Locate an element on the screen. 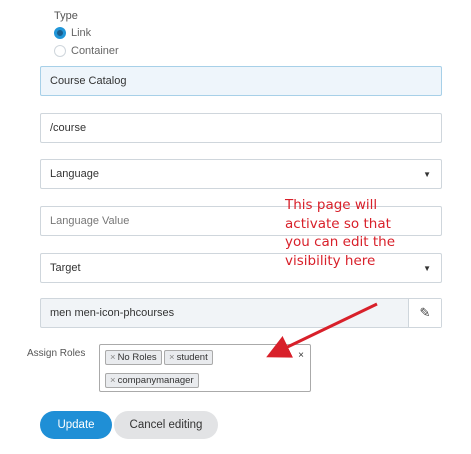  edit-icon-button: ✎ is located at coordinates (424, 313).